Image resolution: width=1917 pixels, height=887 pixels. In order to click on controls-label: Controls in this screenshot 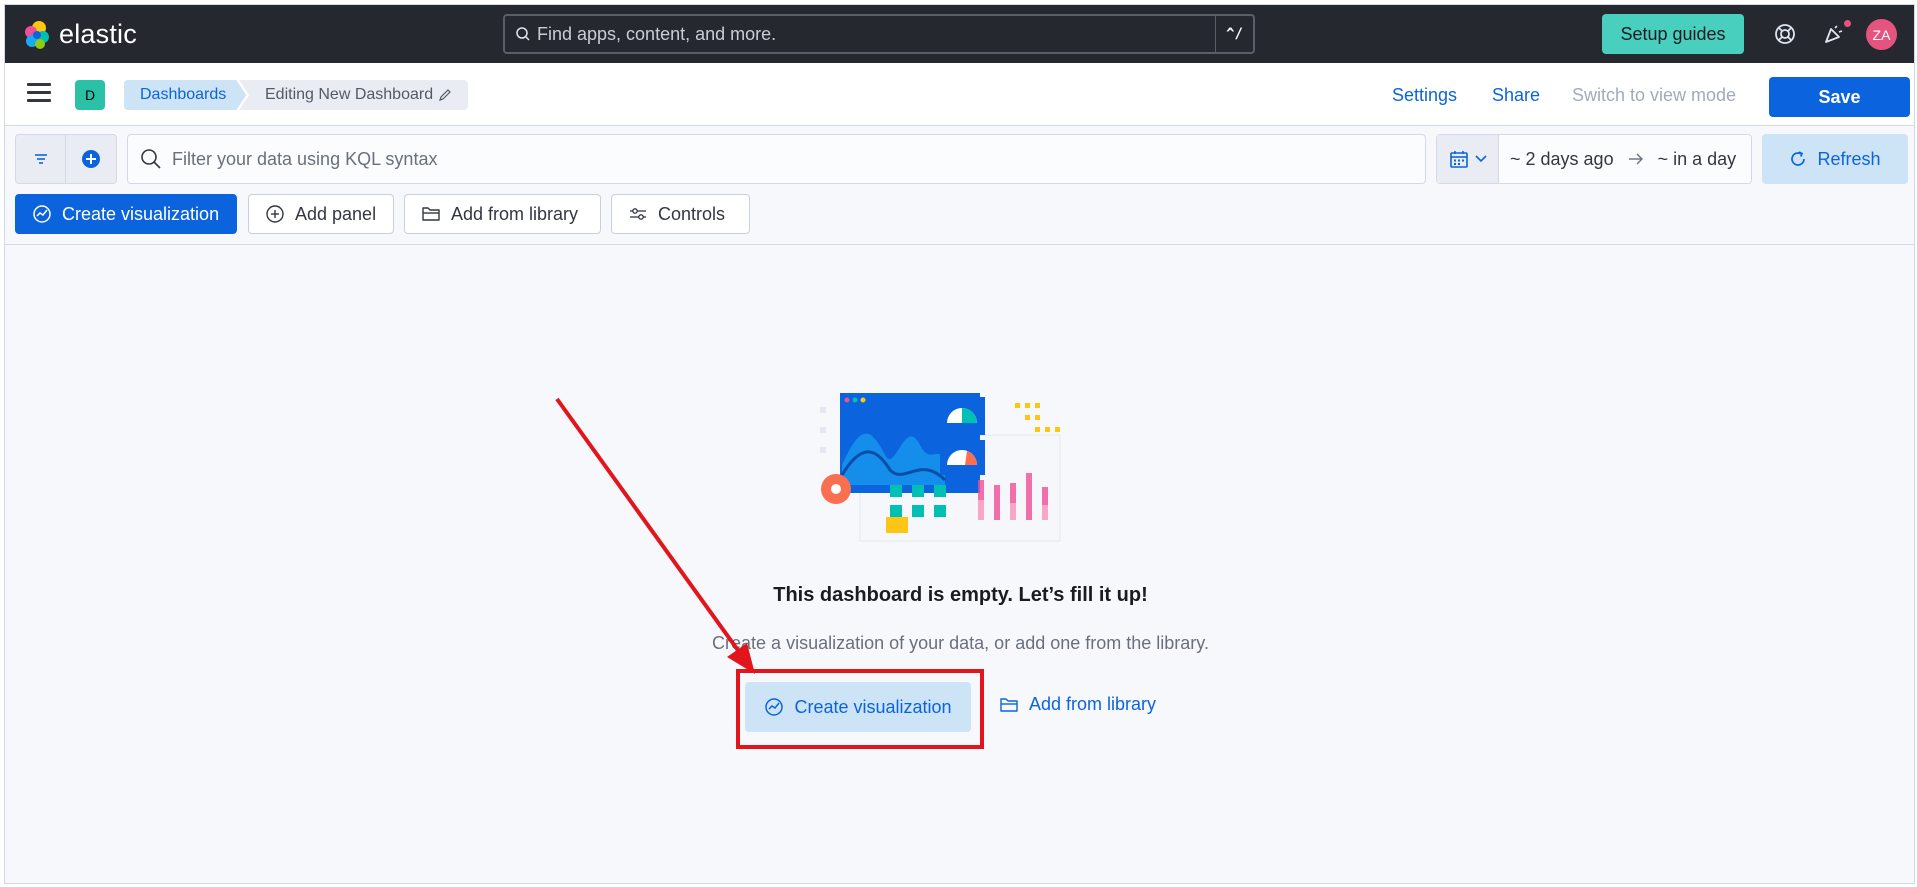, I will do `click(692, 213)`.